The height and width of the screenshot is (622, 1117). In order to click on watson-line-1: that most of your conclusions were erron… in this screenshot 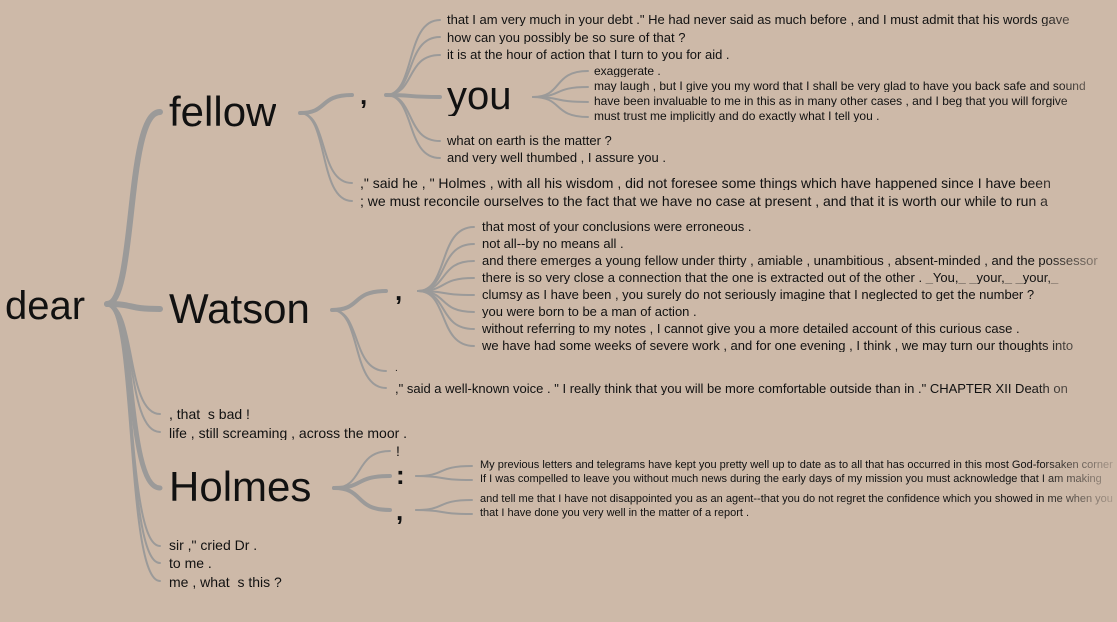, I will do `click(617, 226)`.